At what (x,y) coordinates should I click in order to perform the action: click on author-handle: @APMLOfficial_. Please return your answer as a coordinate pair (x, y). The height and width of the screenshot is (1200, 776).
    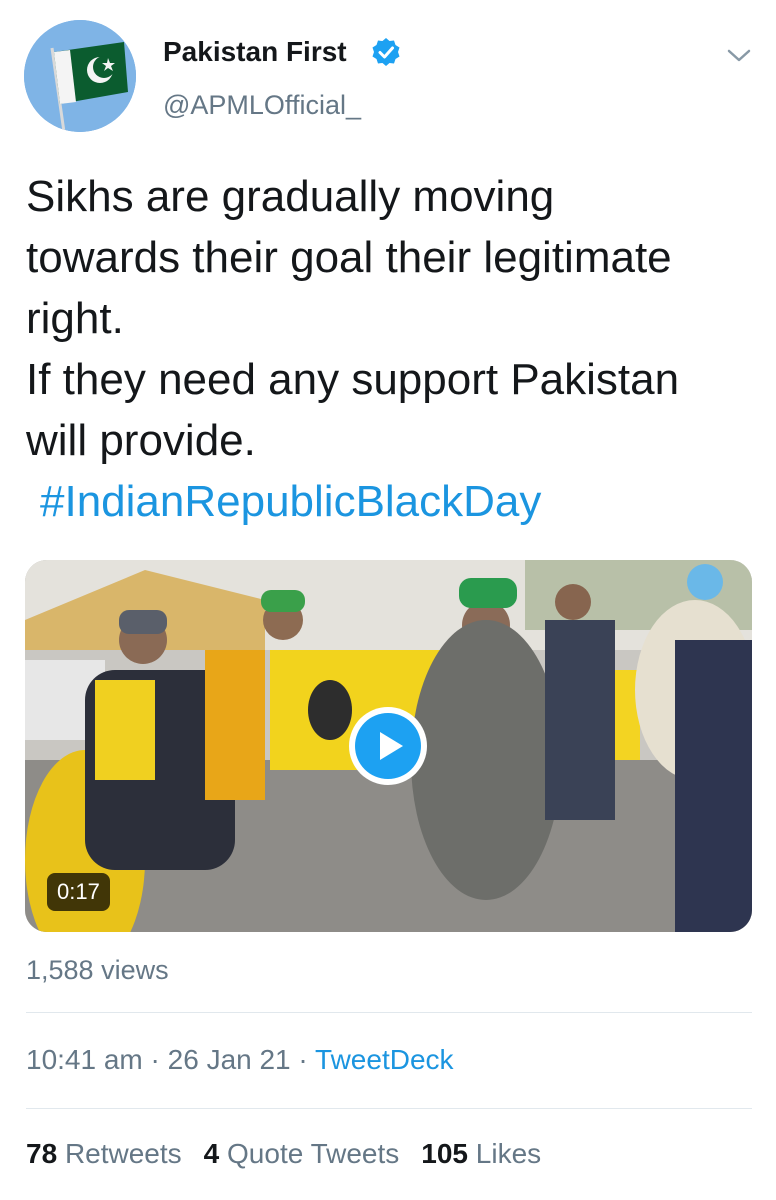
    Looking at the image, I should click on (262, 105).